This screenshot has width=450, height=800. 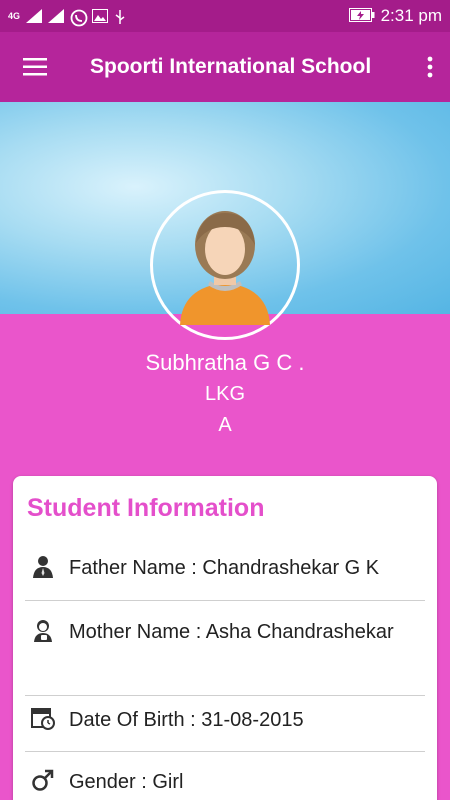 I want to click on app-bar: Spoorti International School, so click(x=225, y=67).